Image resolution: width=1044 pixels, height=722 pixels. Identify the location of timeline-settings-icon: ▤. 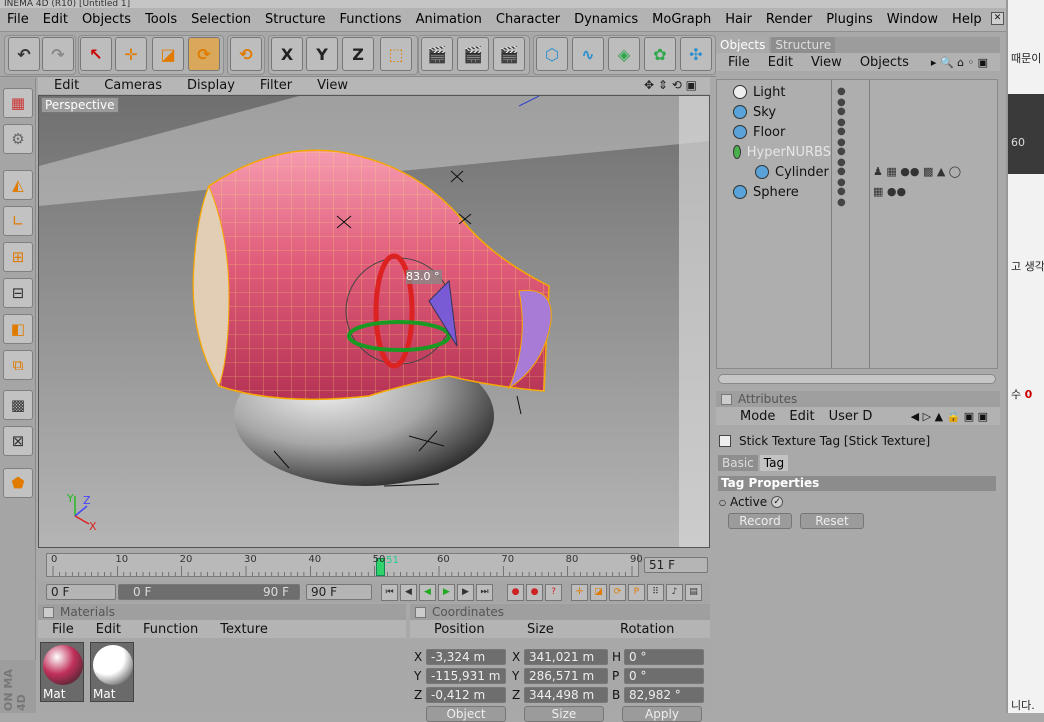
(693, 592).